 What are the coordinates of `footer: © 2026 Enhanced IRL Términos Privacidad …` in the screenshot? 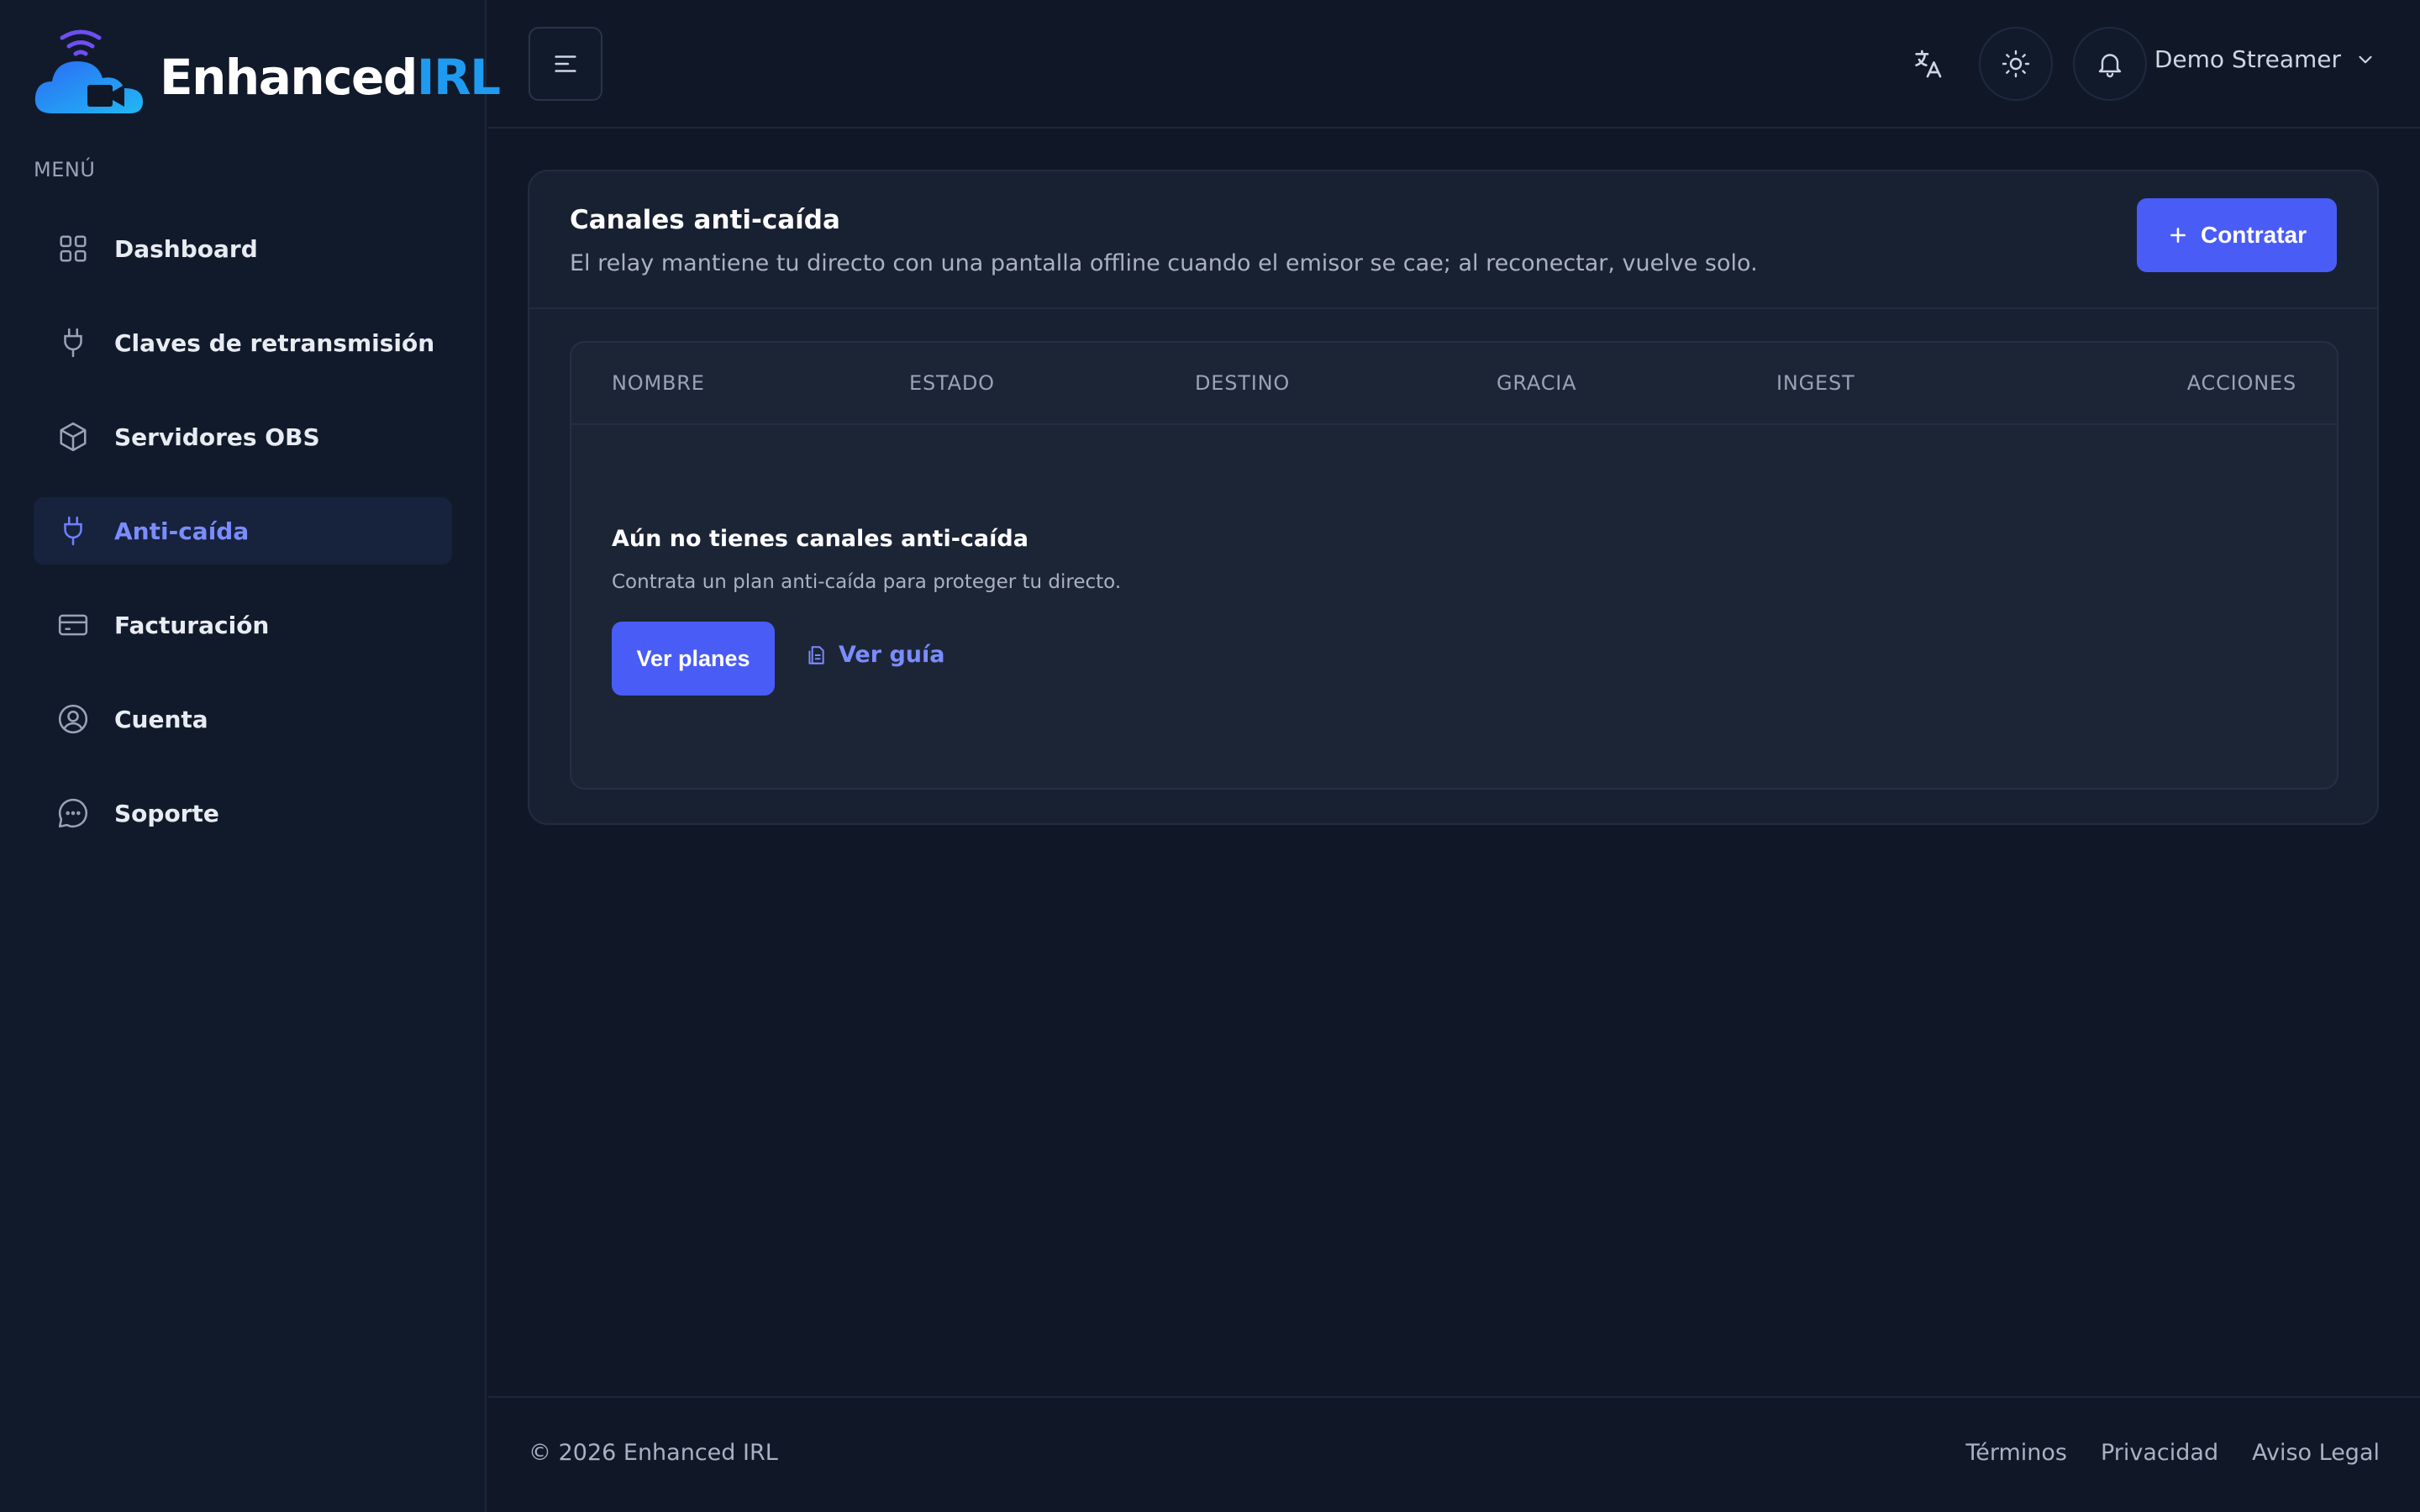 It's located at (1454, 1454).